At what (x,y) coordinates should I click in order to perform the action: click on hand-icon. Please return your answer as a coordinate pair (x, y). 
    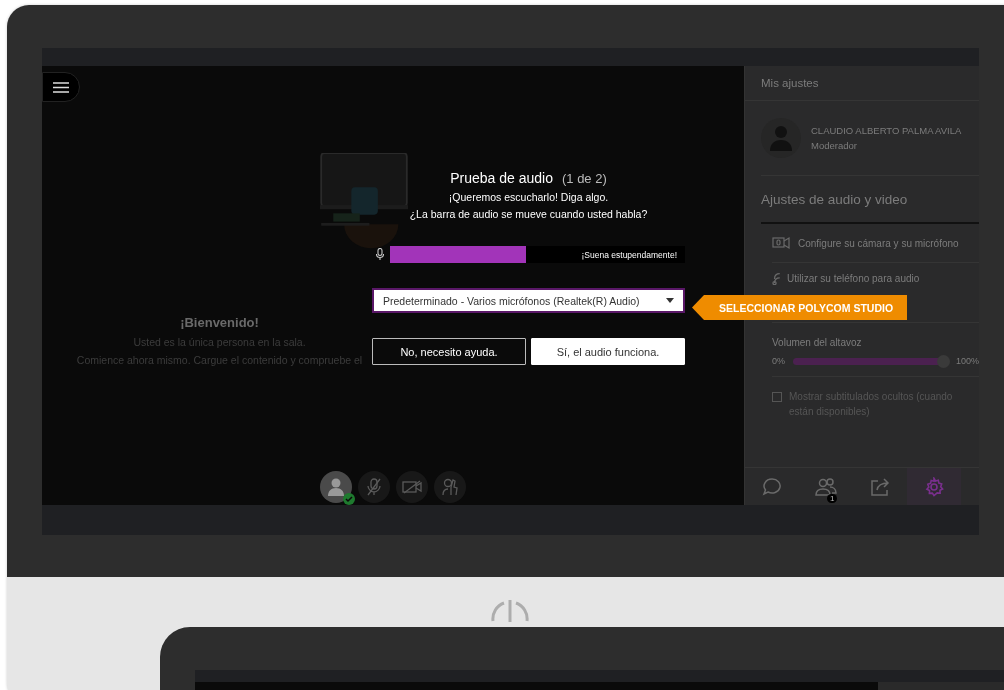
    Looking at the image, I should click on (450, 487).